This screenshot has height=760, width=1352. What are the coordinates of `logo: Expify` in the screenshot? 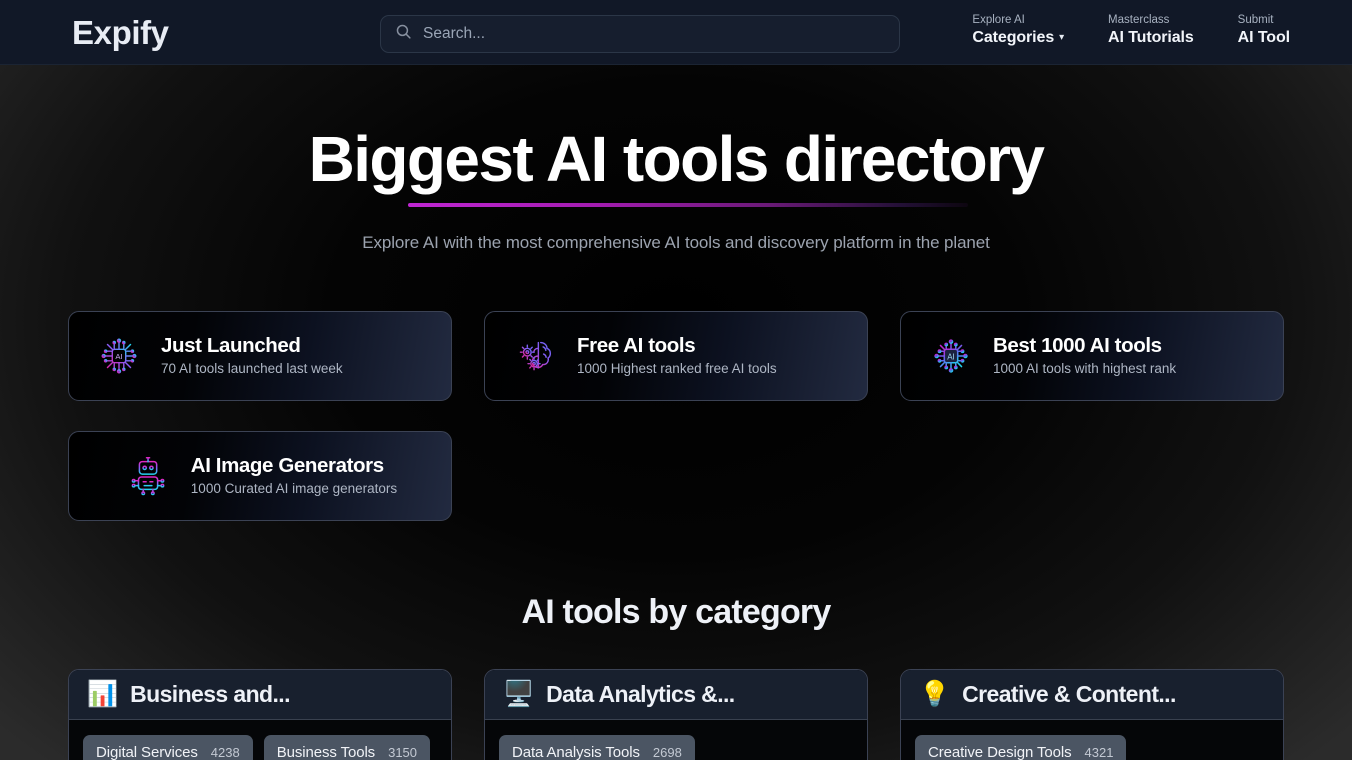 It's located at (120, 32).